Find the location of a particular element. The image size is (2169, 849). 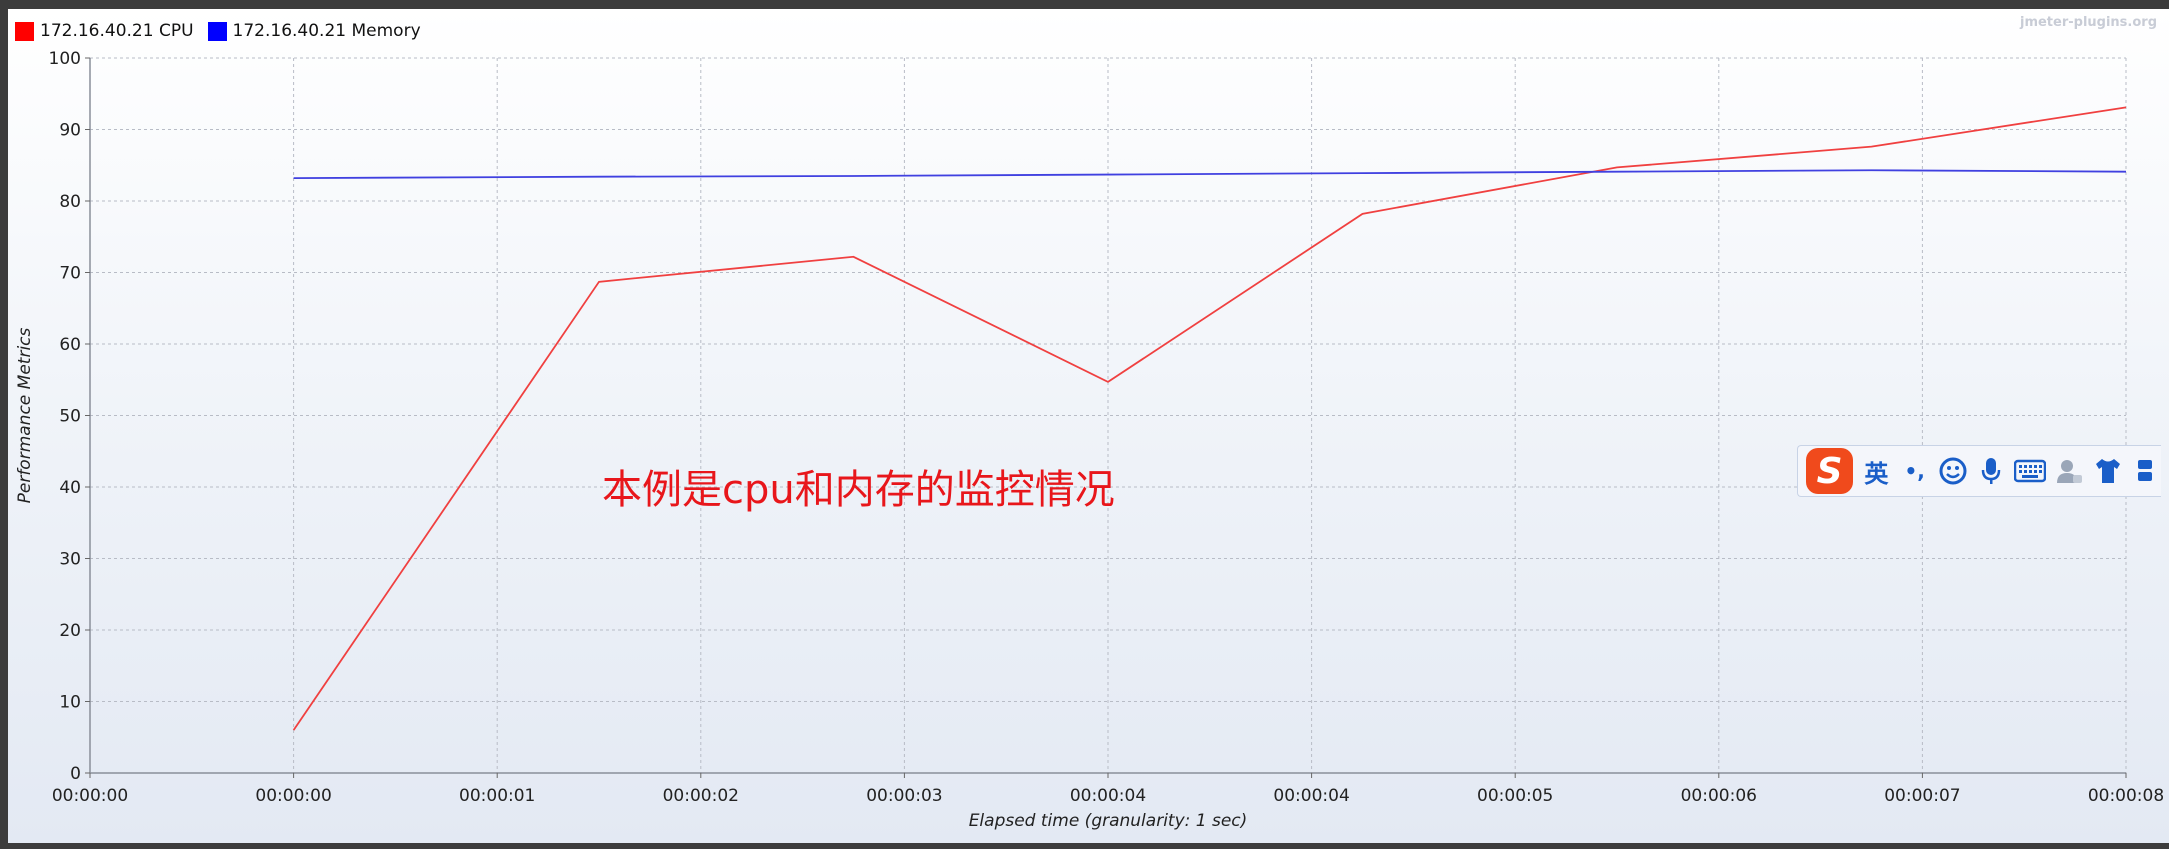

y-tick-label: 60 is located at coordinates (70, 345).